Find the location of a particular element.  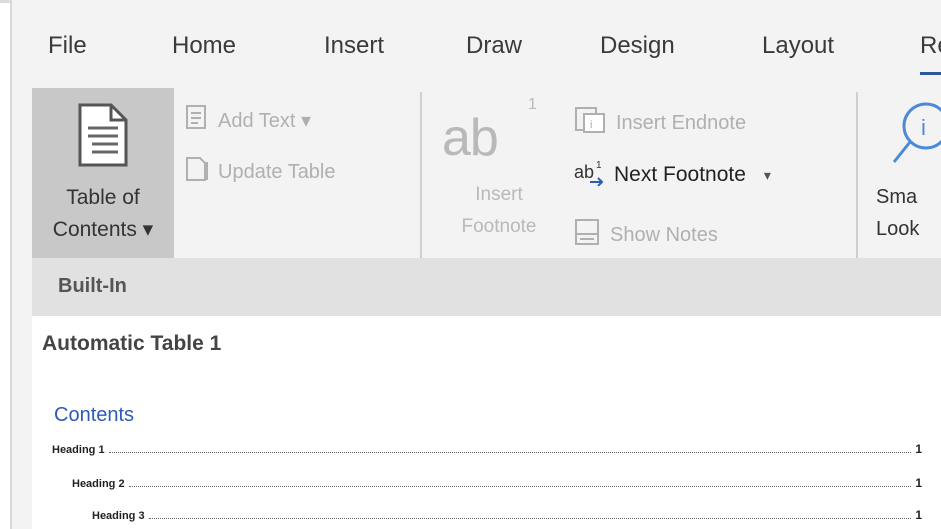

insert-endnote-label: Insert Endnote is located at coordinates (681, 122).